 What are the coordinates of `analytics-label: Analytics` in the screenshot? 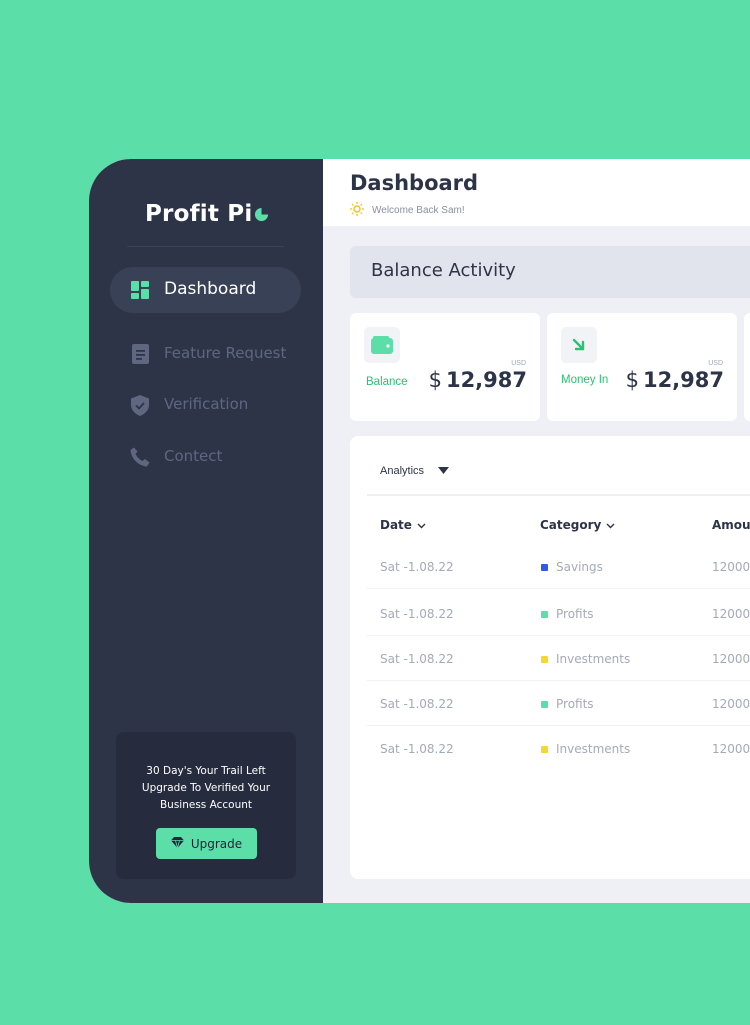 It's located at (402, 471).